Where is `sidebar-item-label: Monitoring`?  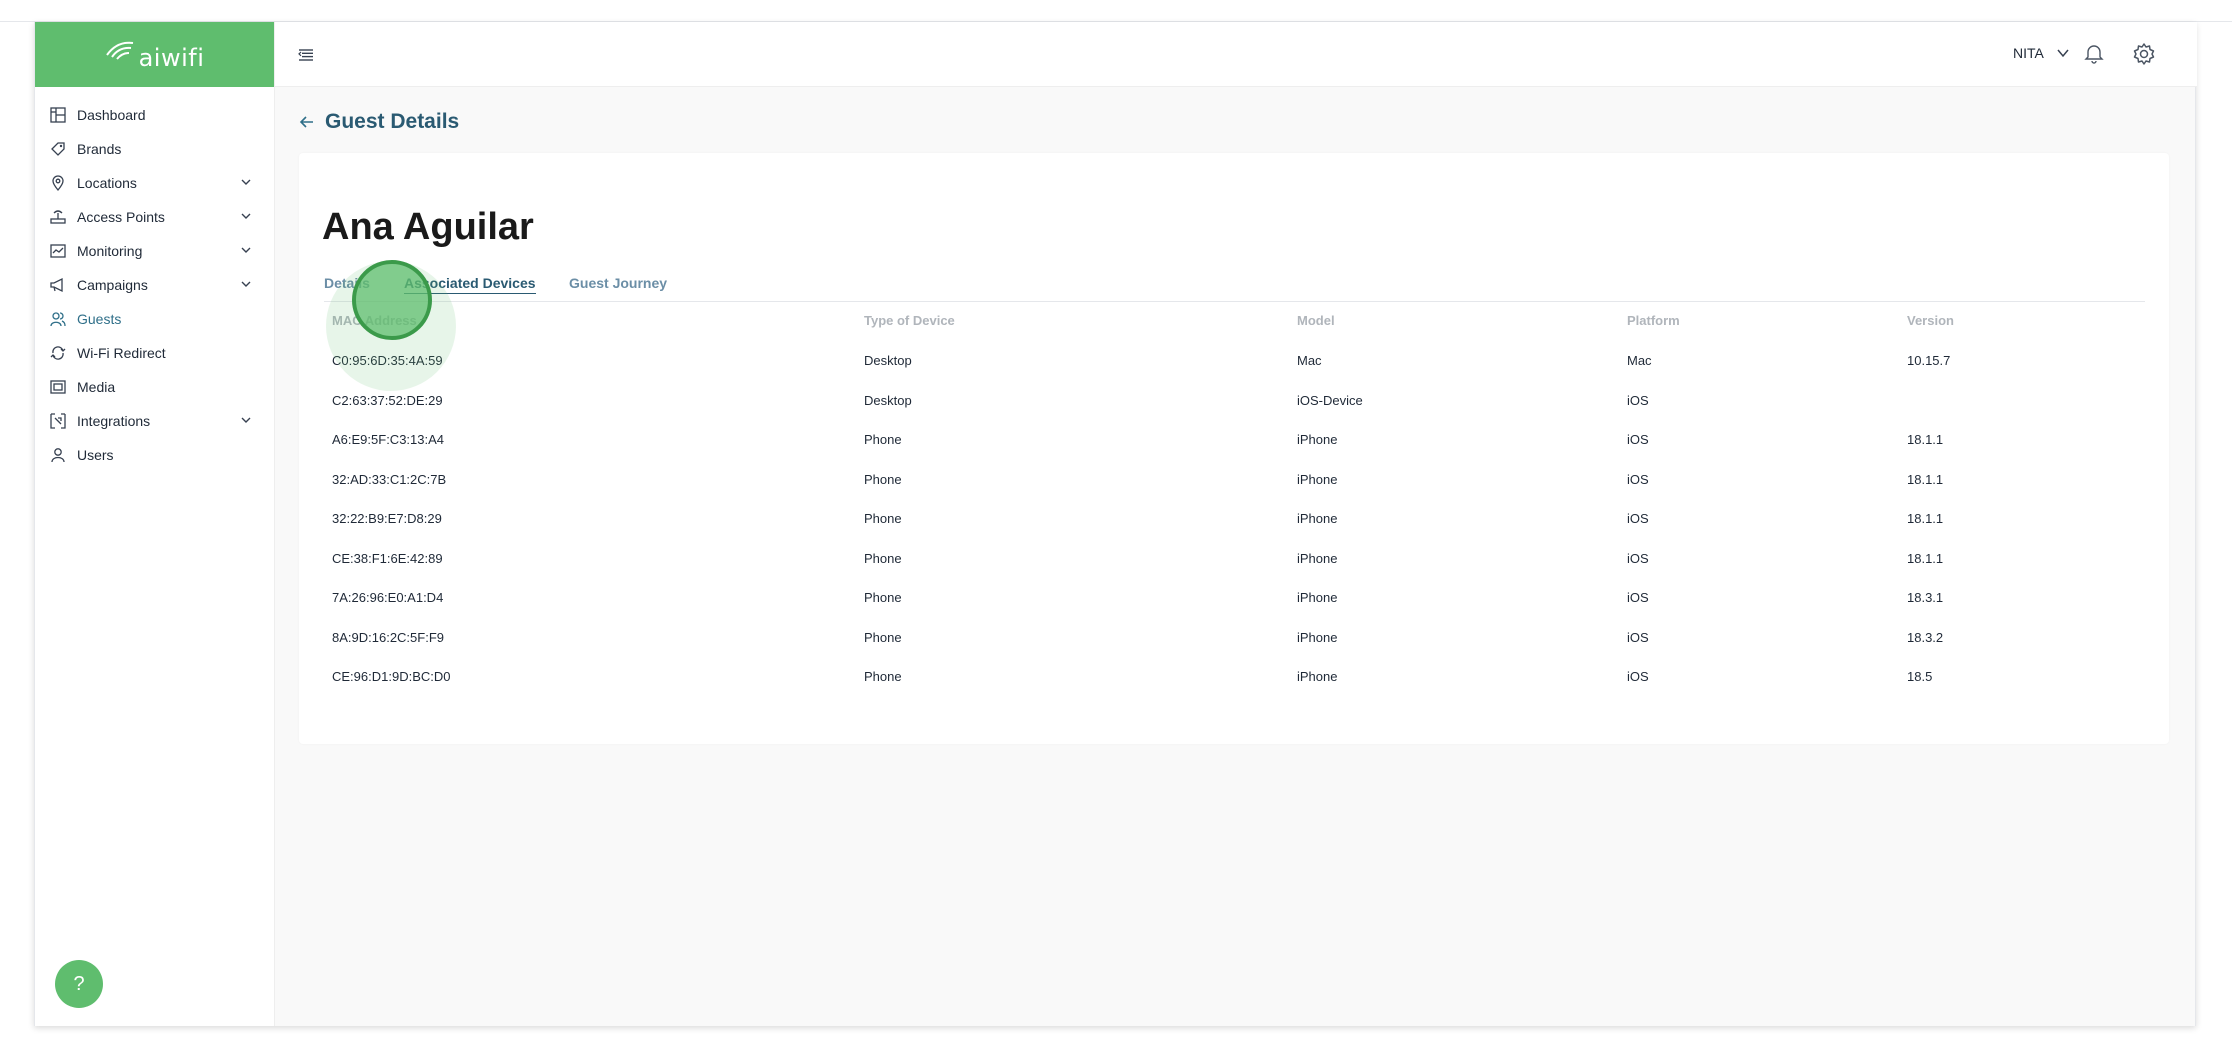
sidebar-item-label: Monitoring is located at coordinates (110, 251).